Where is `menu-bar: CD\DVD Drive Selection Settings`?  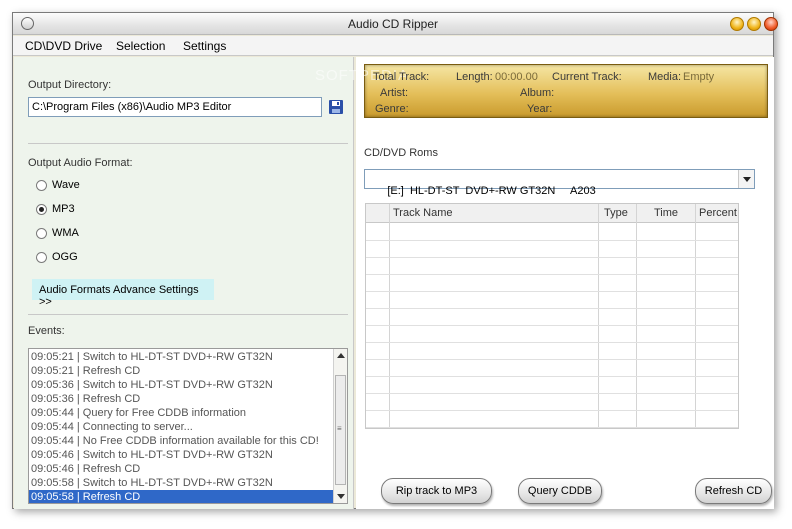 menu-bar: CD\DVD Drive Selection Settings is located at coordinates (393, 46).